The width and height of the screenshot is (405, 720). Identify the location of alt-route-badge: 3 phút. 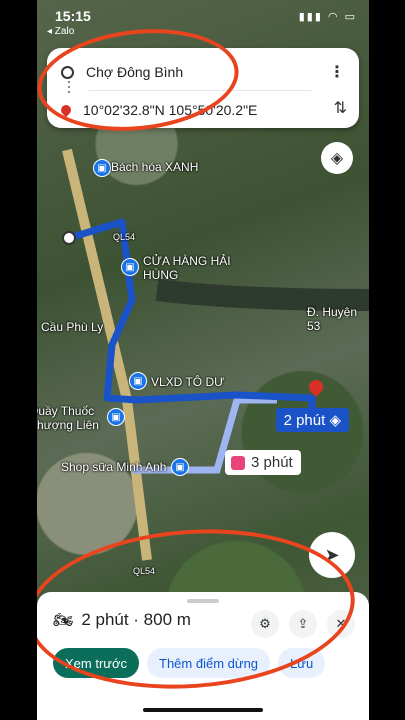
(263, 462).